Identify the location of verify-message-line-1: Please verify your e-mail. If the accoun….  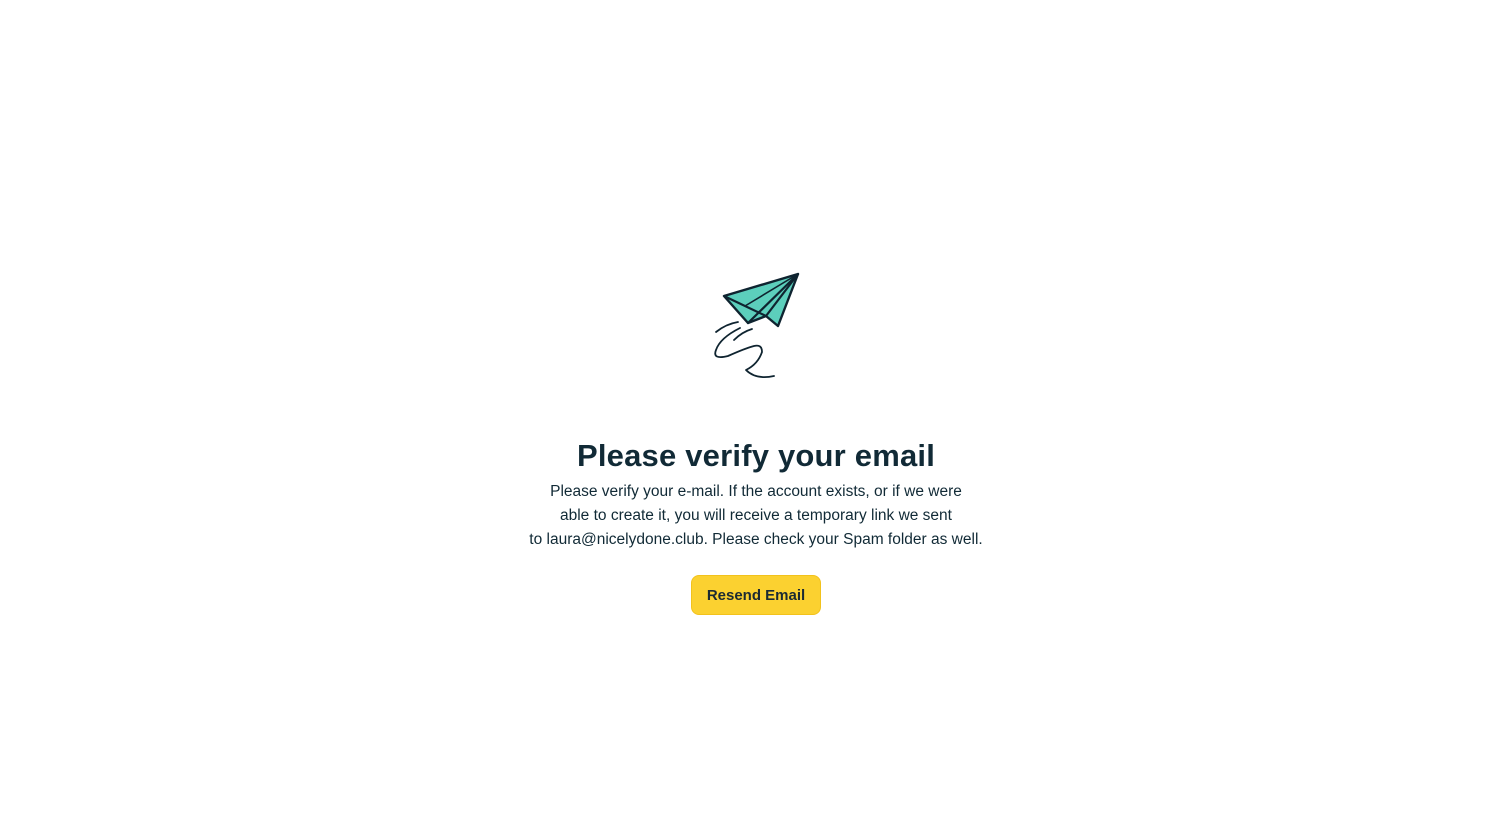
(756, 491).